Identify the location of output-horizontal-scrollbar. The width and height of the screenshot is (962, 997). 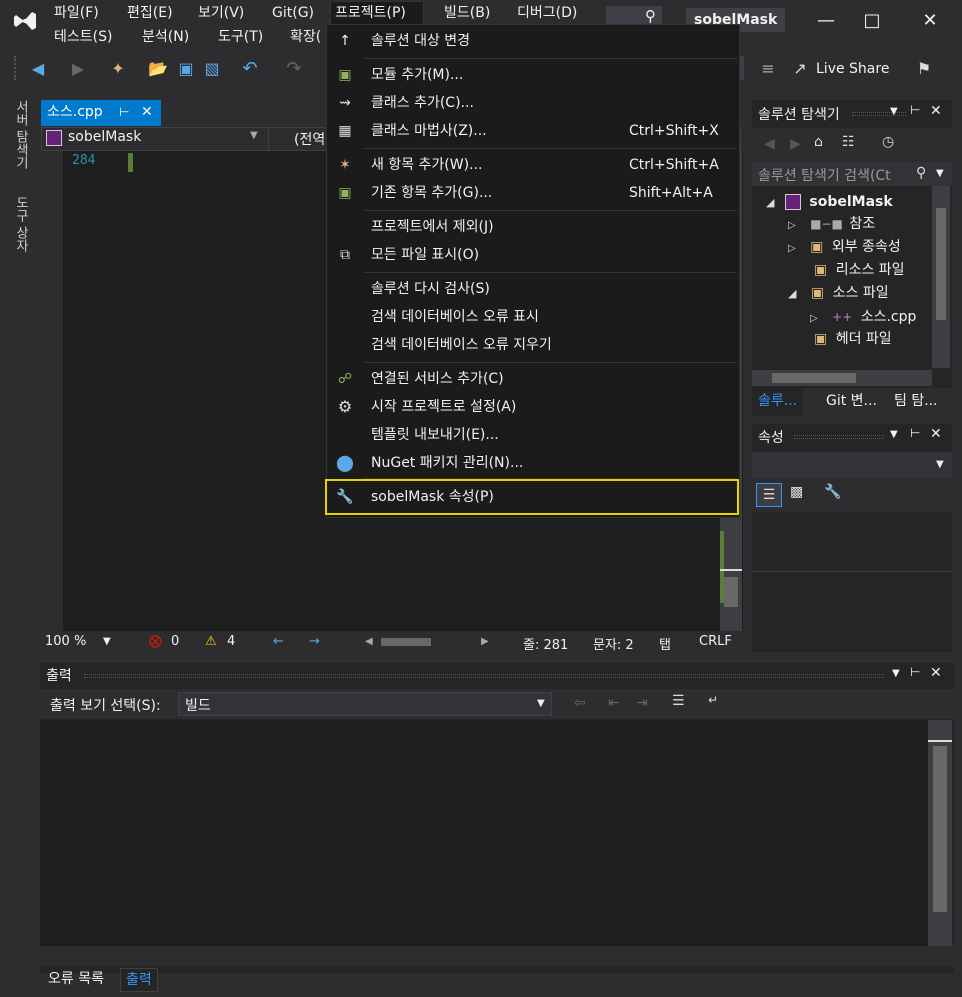
(497, 956).